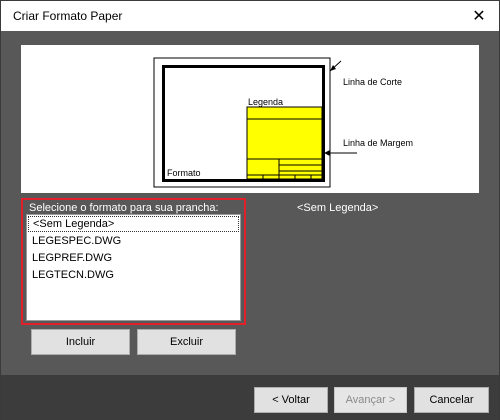  I want to click on title-bar: Criar Formato Paper ✕, so click(250, 16).